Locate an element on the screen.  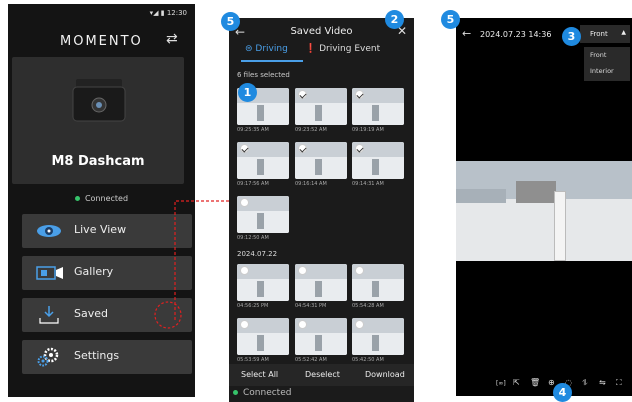
status-dot is located at coordinates (235, 392).